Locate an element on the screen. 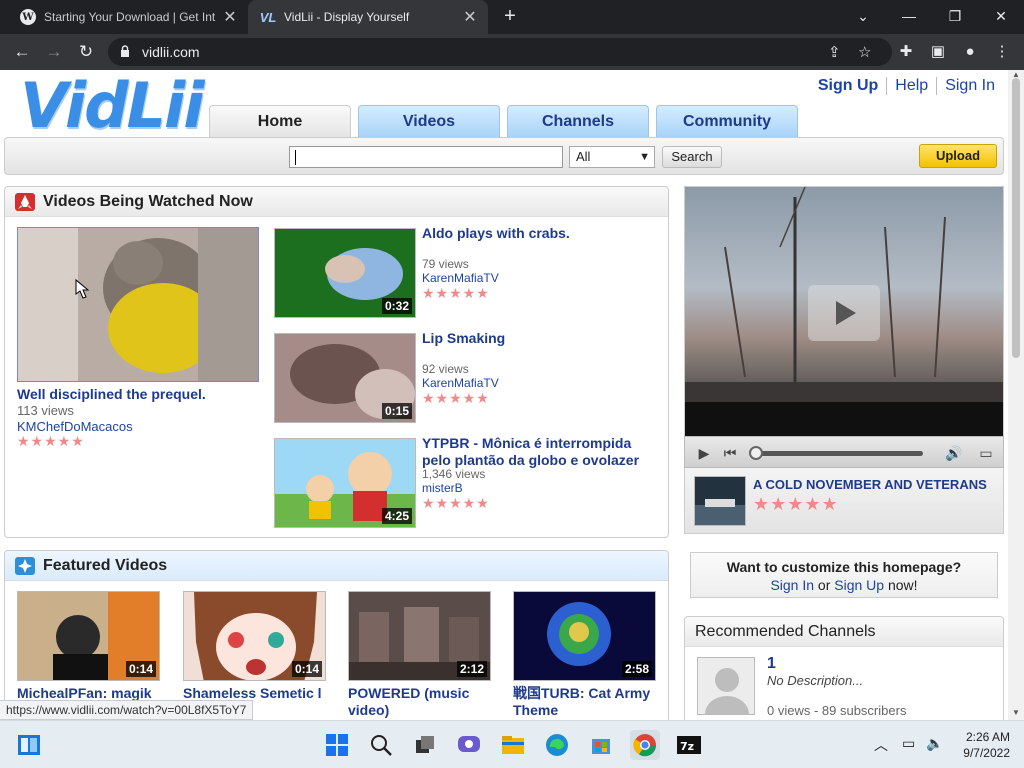  side-panel-icon: ▣ is located at coordinates (938, 52).